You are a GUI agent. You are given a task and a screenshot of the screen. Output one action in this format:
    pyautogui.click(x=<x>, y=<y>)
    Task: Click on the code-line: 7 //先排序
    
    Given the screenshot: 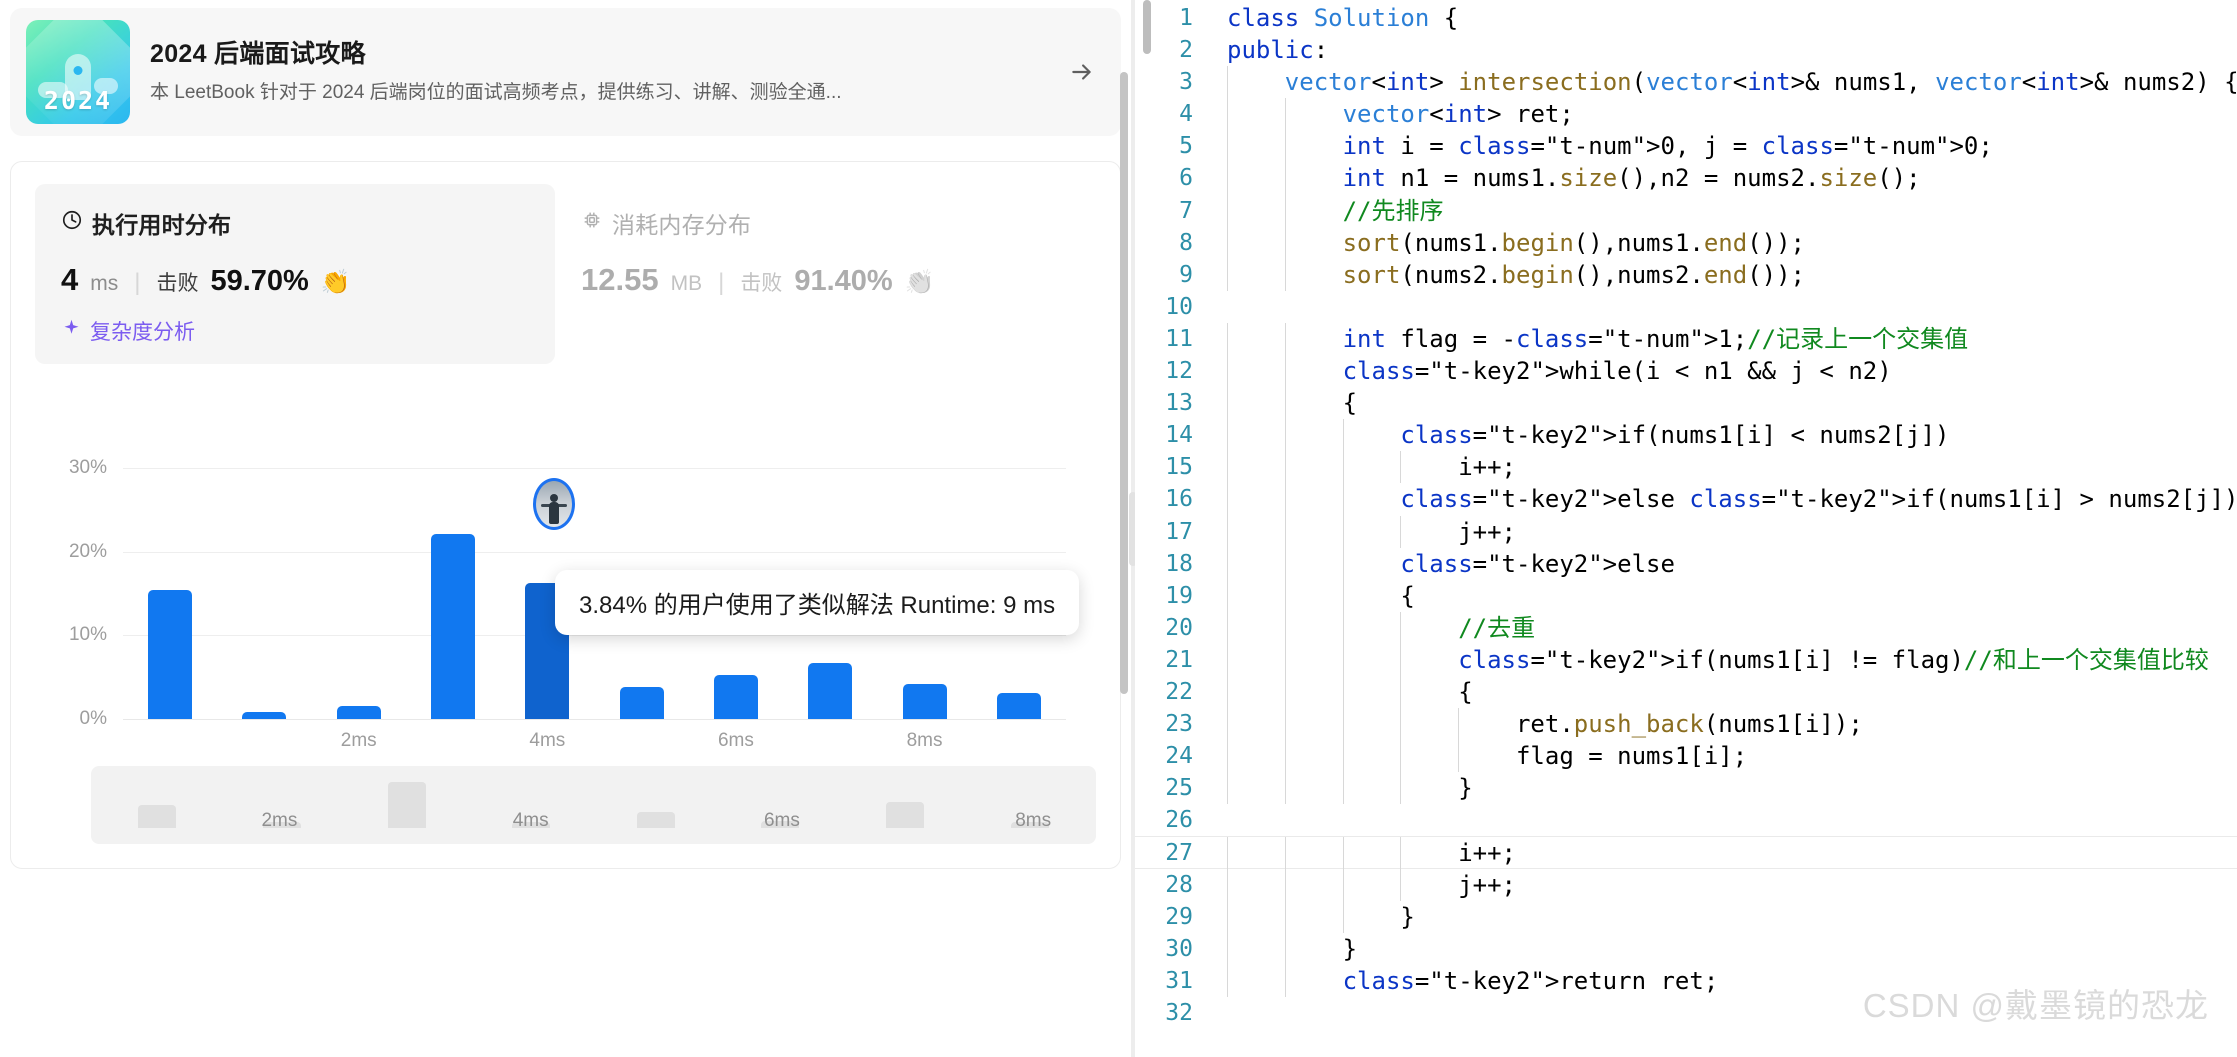 What is the action you would take?
    pyautogui.click(x=1686, y=210)
    